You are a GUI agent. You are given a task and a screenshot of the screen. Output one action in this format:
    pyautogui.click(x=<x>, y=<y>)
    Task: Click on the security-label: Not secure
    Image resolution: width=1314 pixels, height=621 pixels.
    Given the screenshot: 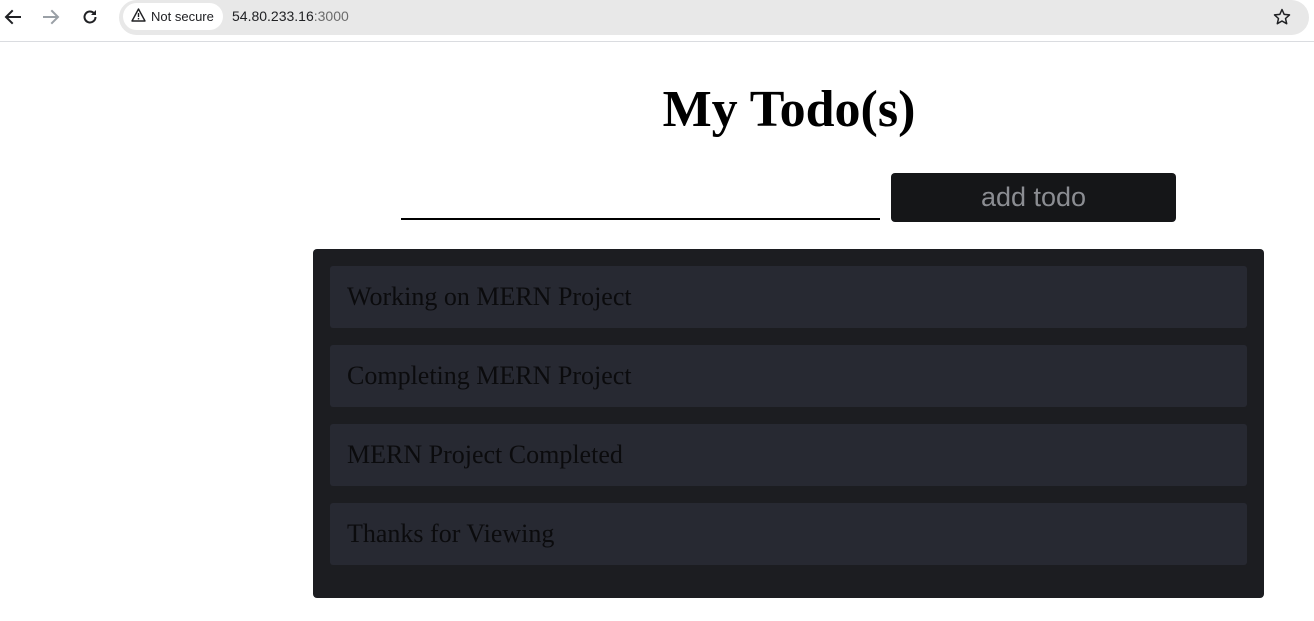 What is the action you would take?
    pyautogui.click(x=182, y=16)
    